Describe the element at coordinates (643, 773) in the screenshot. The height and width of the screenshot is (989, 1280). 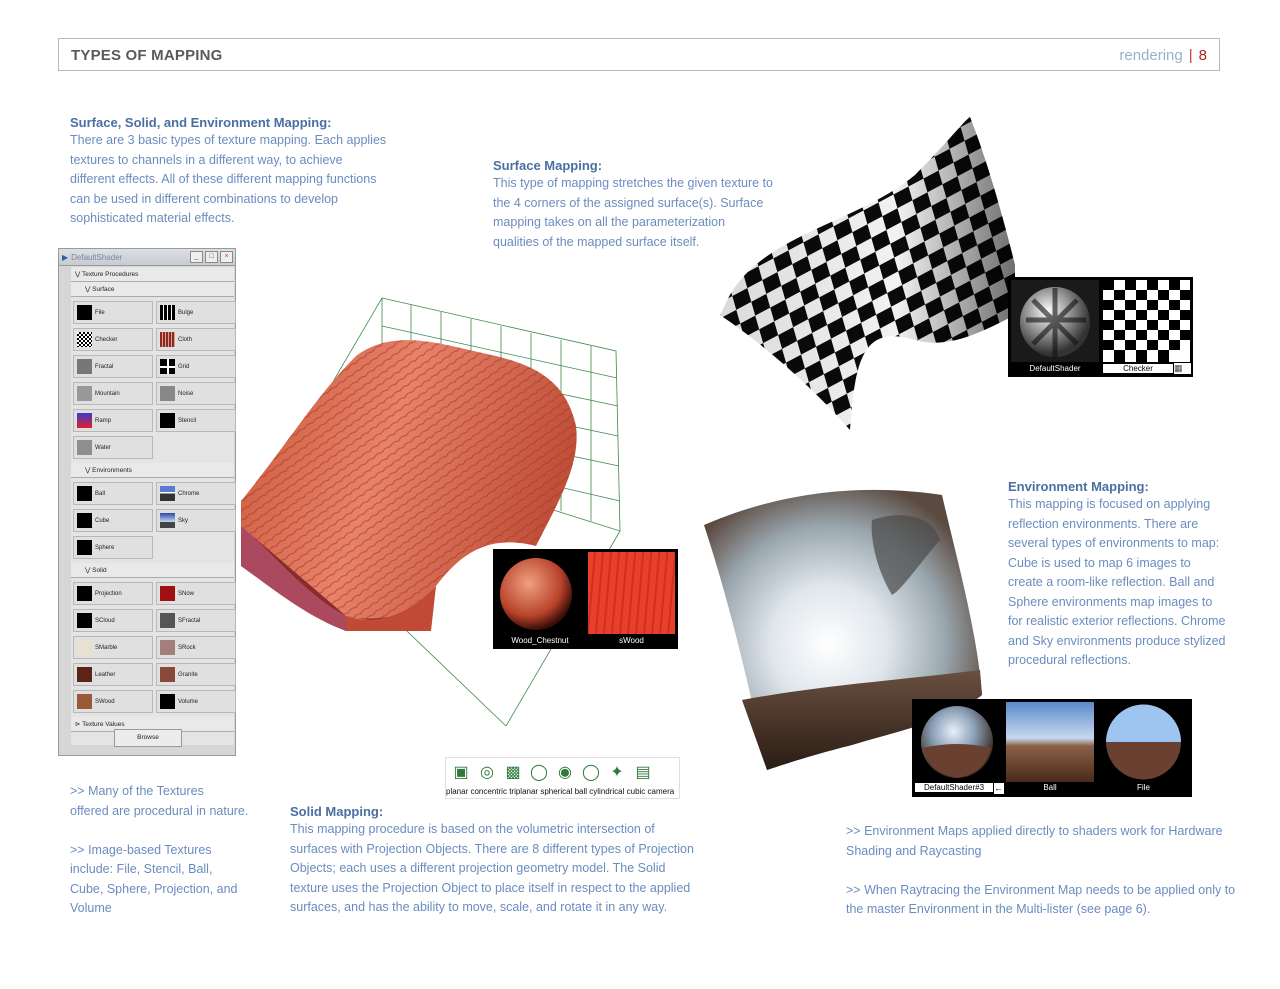
I see `camera-projection-icon: ▤` at that location.